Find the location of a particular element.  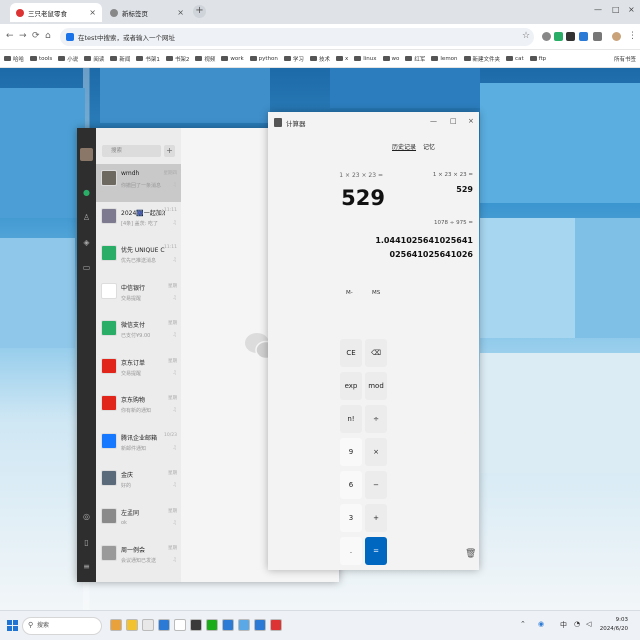

bookmark-item: 哈哈 is located at coordinates (14, 59).